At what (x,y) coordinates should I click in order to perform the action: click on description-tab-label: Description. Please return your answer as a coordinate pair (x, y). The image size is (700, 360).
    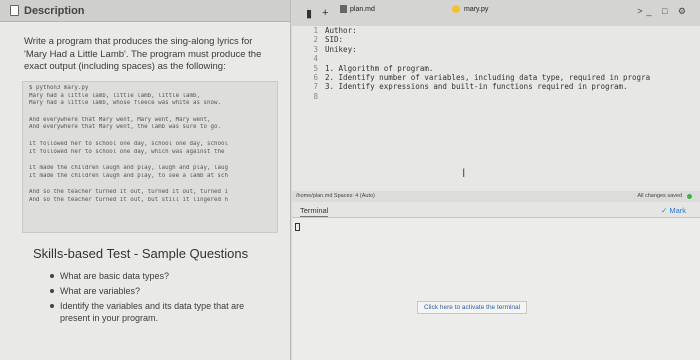
    Looking at the image, I should click on (54, 10).